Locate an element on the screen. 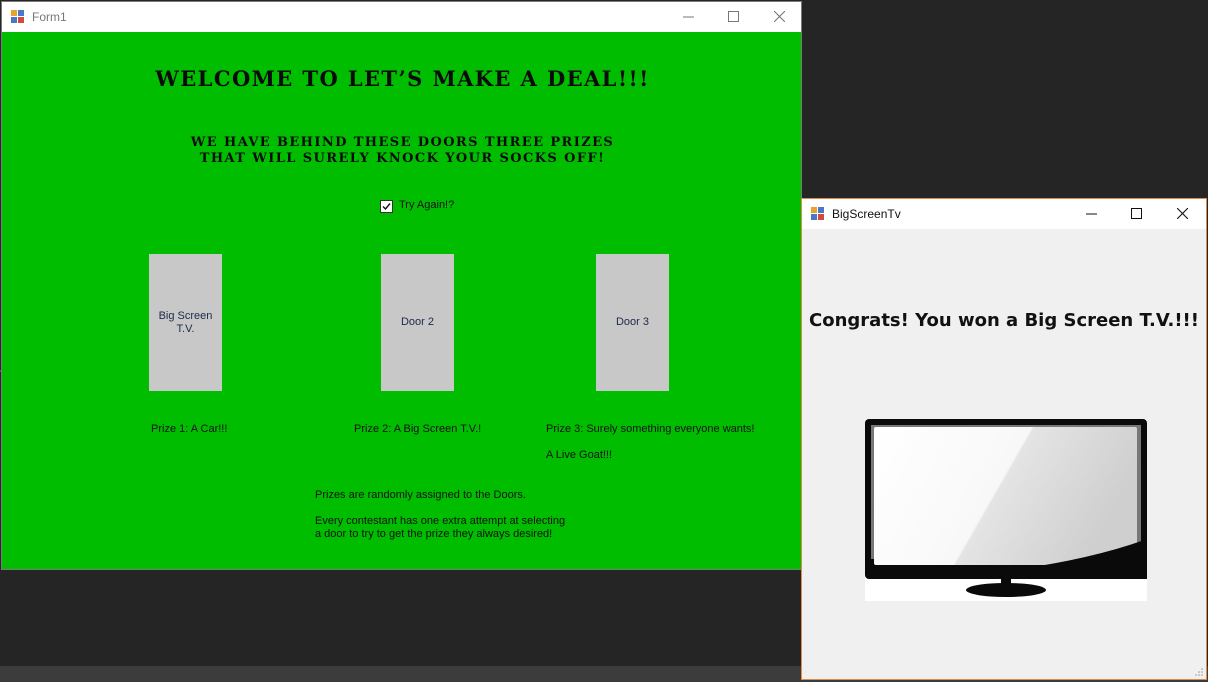 The width and height of the screenshot is (1208, 682). checkmark-icon is located at coordinates (386, 207).